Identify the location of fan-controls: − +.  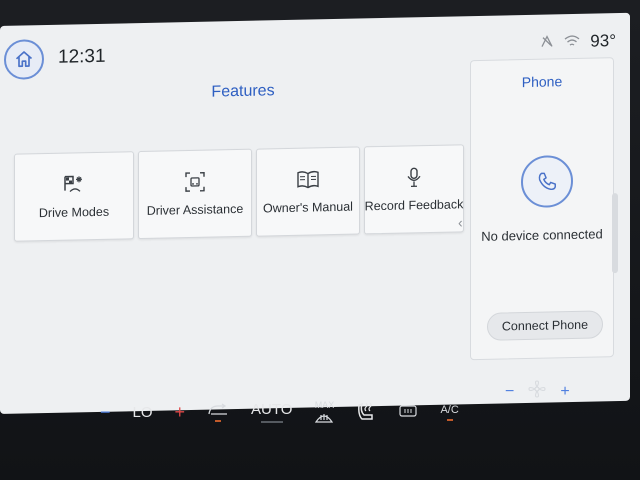
(537, 391).